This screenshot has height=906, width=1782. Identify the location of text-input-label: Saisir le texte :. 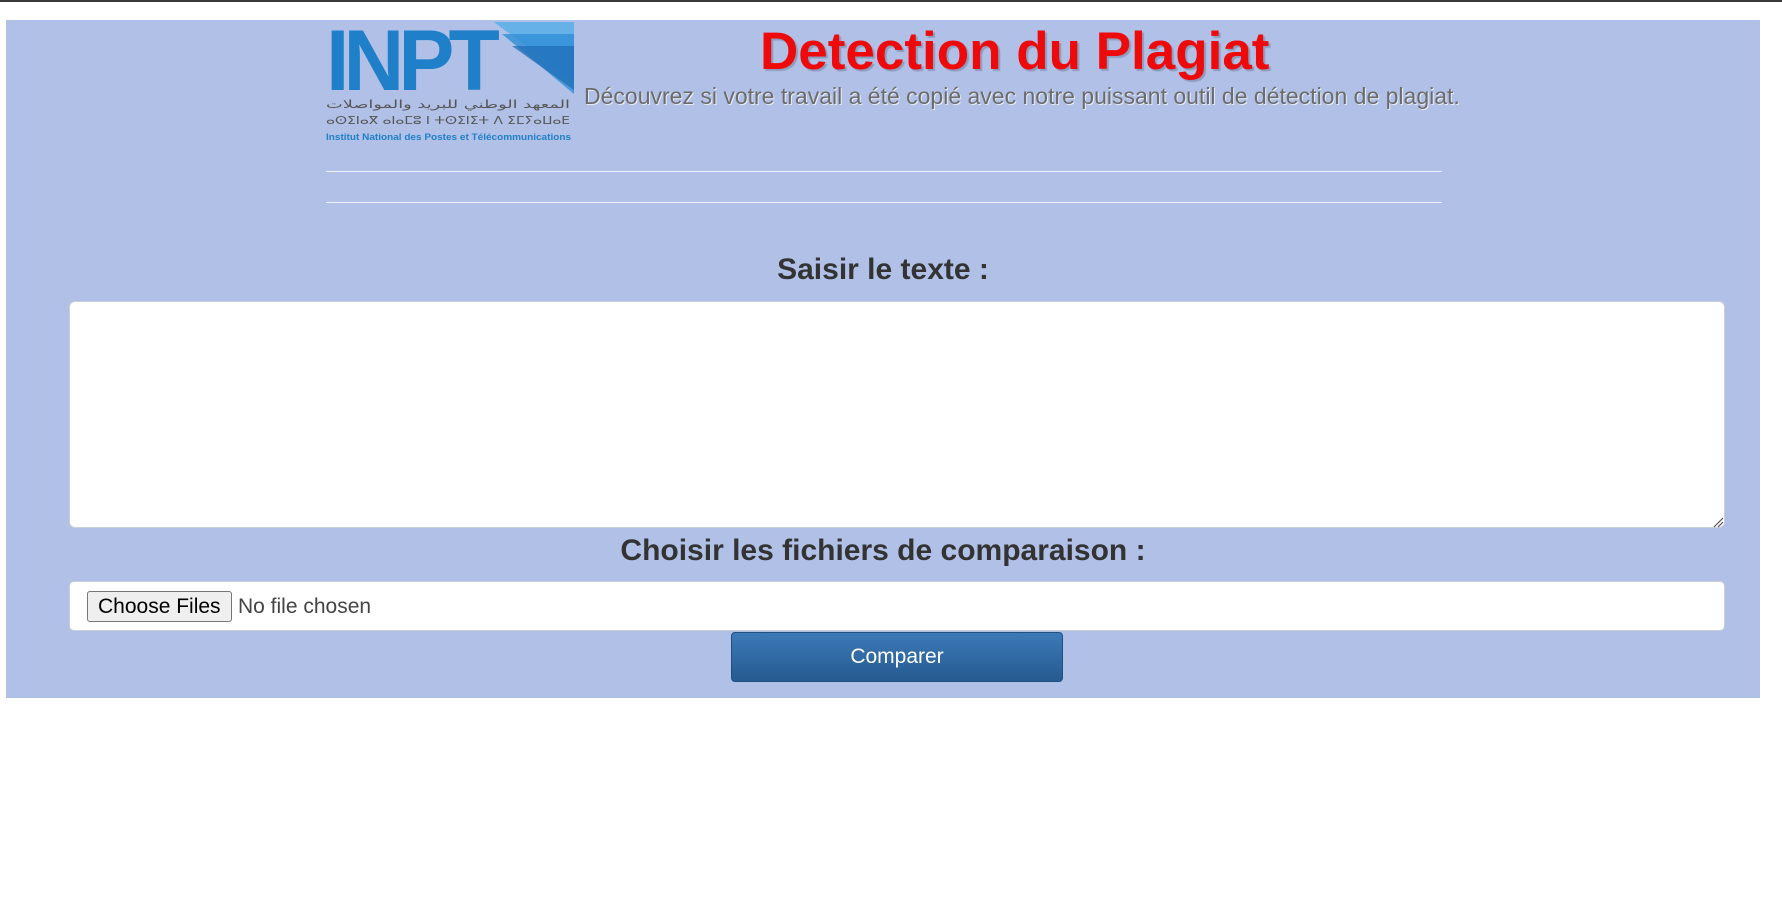
(883, 269).